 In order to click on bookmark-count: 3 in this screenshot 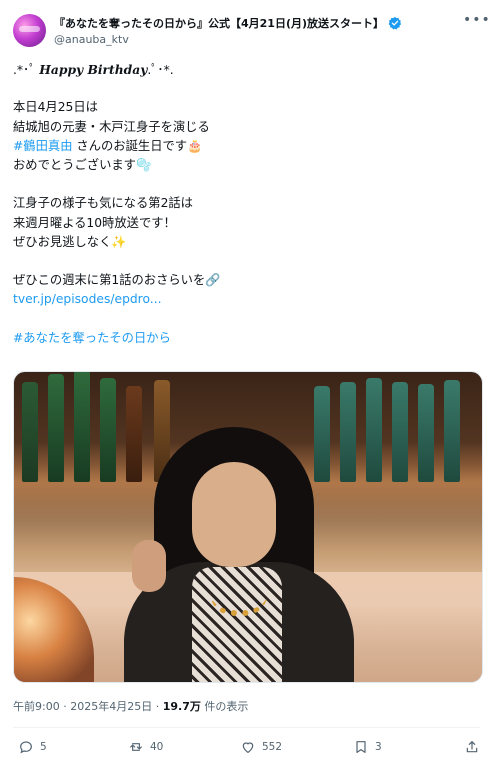, I will do `click(378, 747)`.